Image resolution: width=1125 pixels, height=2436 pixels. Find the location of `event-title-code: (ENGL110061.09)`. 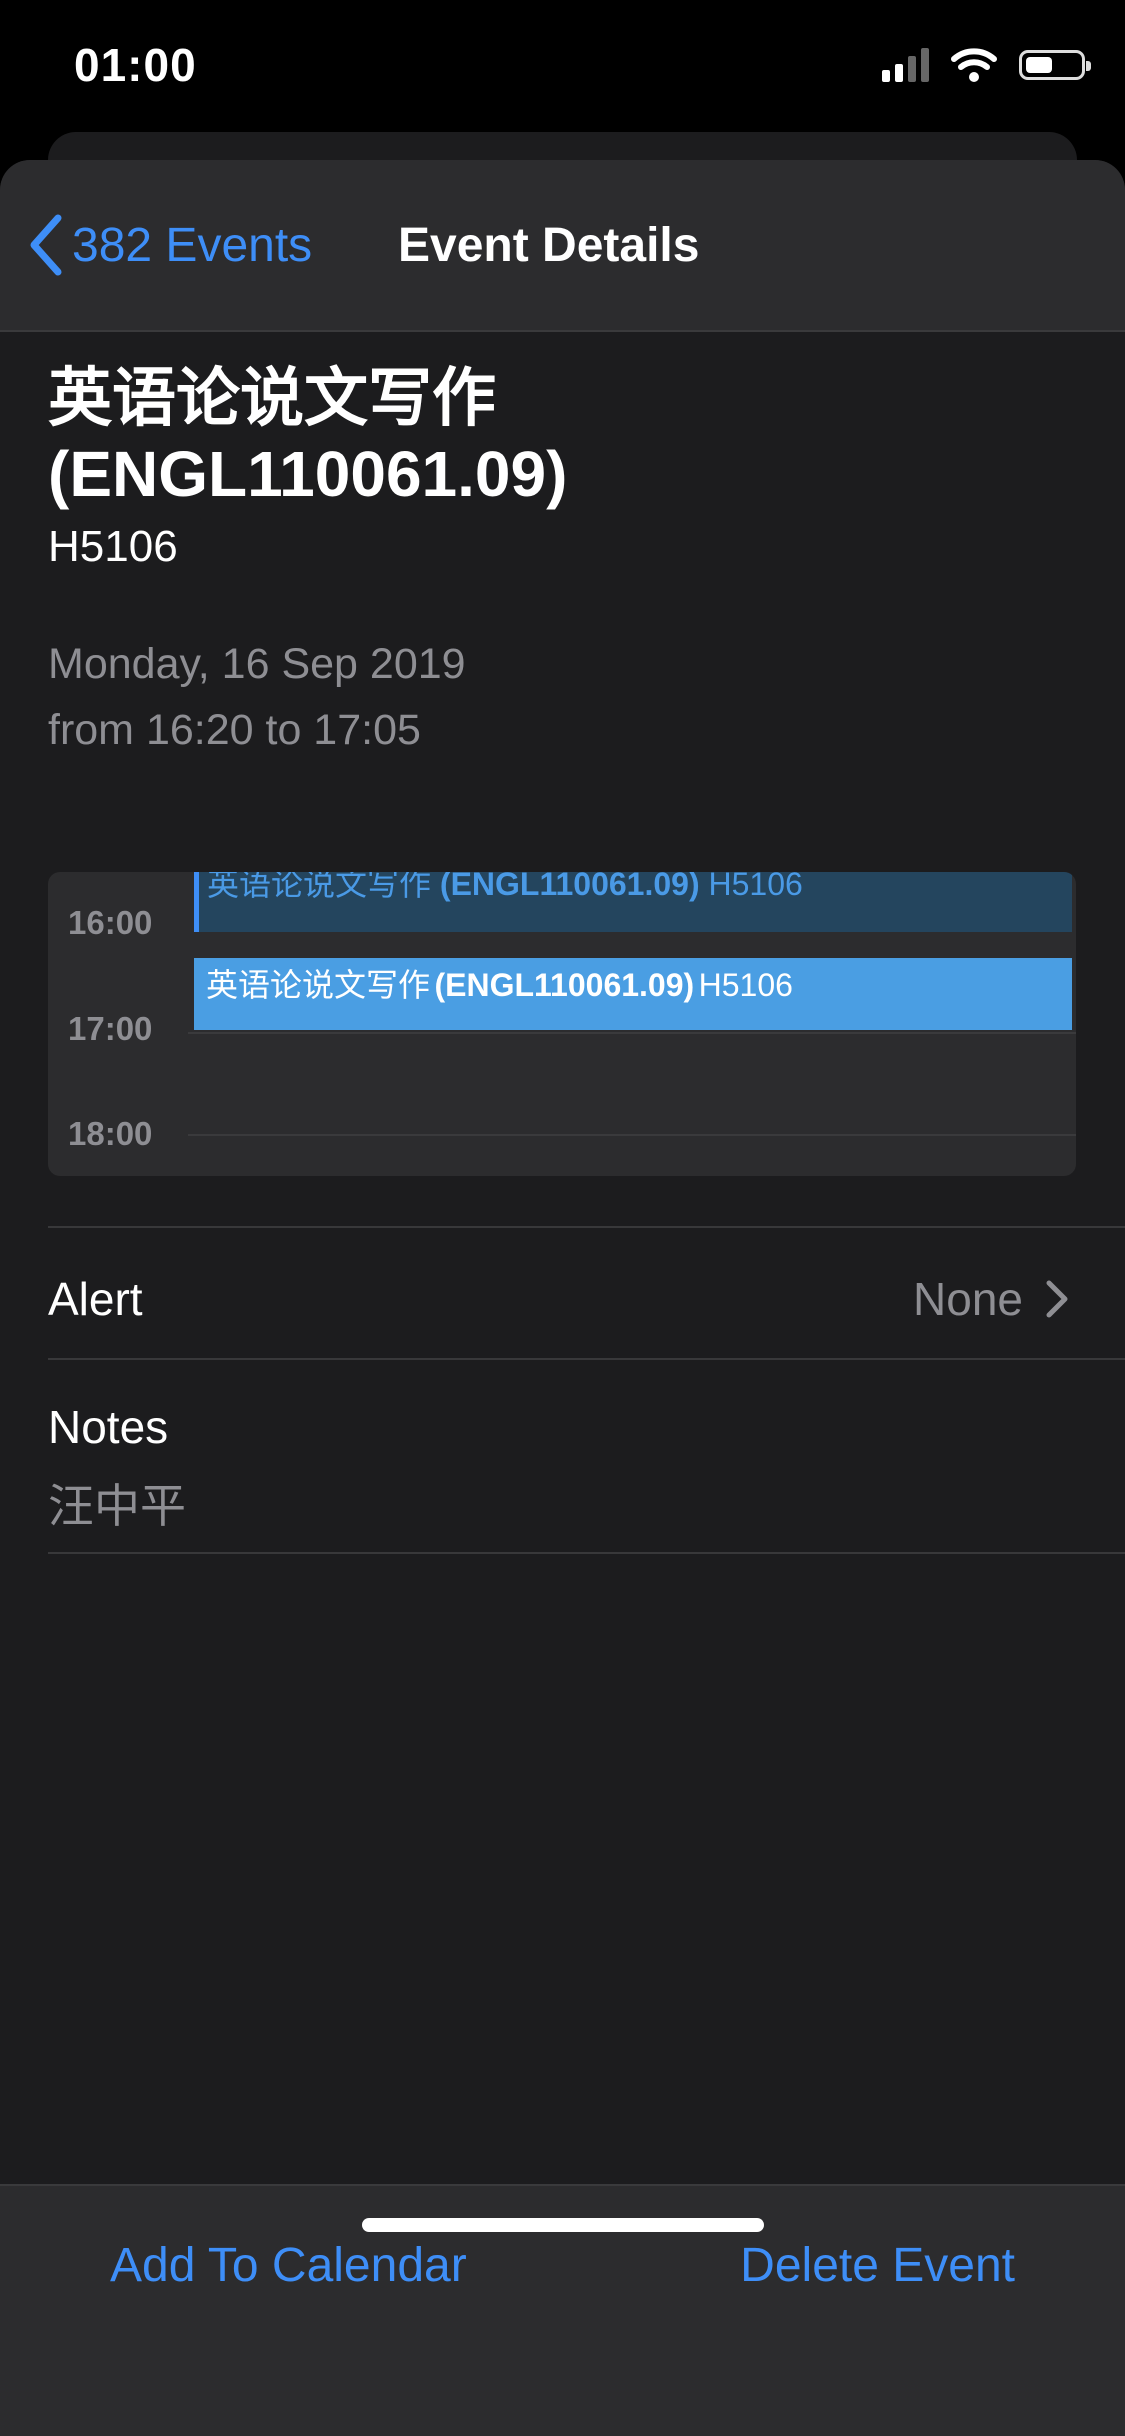

event-title-code: (ENGL110061.09) is located at coordinates (308, 474).